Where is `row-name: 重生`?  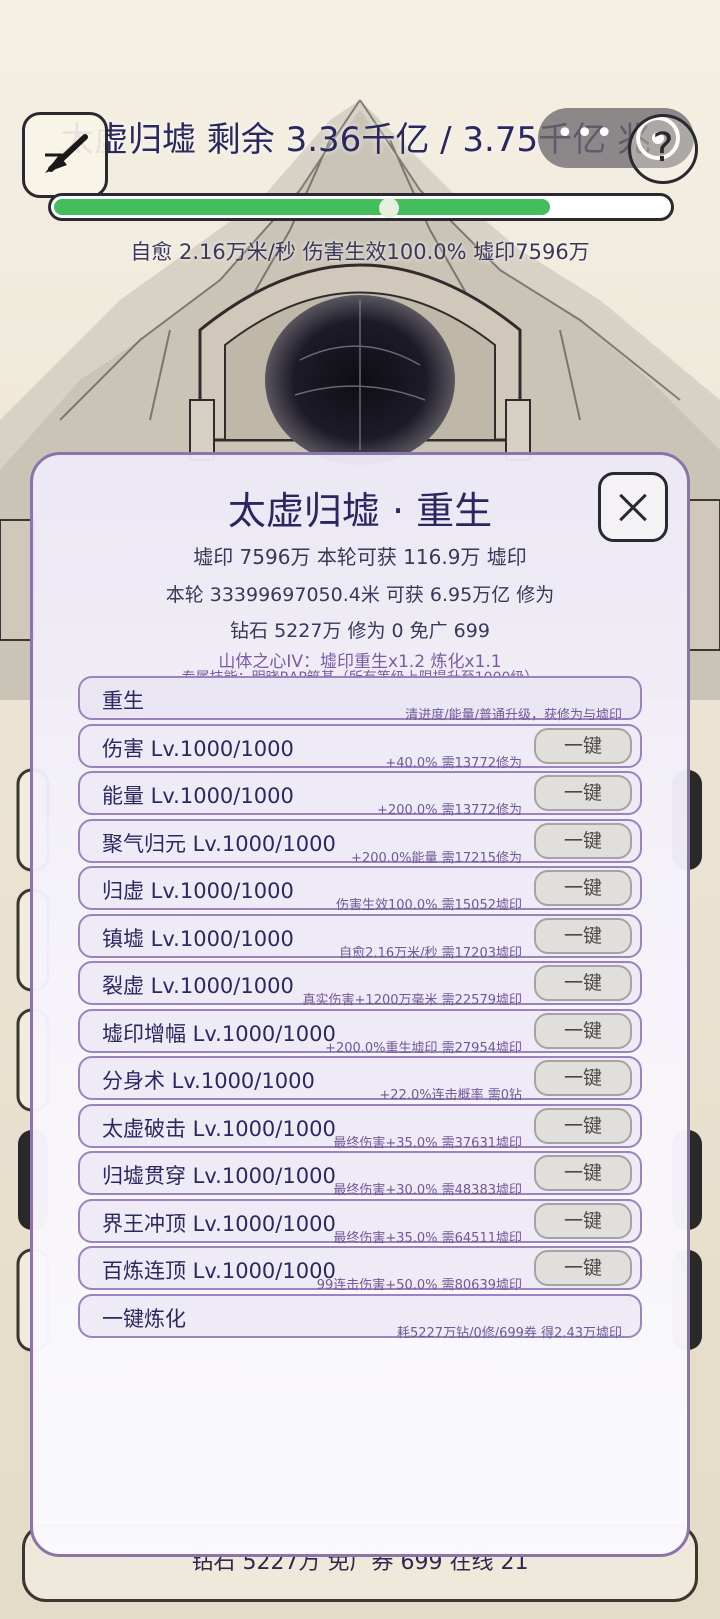 row-name: 重生 is located at coordinates (123, 701).